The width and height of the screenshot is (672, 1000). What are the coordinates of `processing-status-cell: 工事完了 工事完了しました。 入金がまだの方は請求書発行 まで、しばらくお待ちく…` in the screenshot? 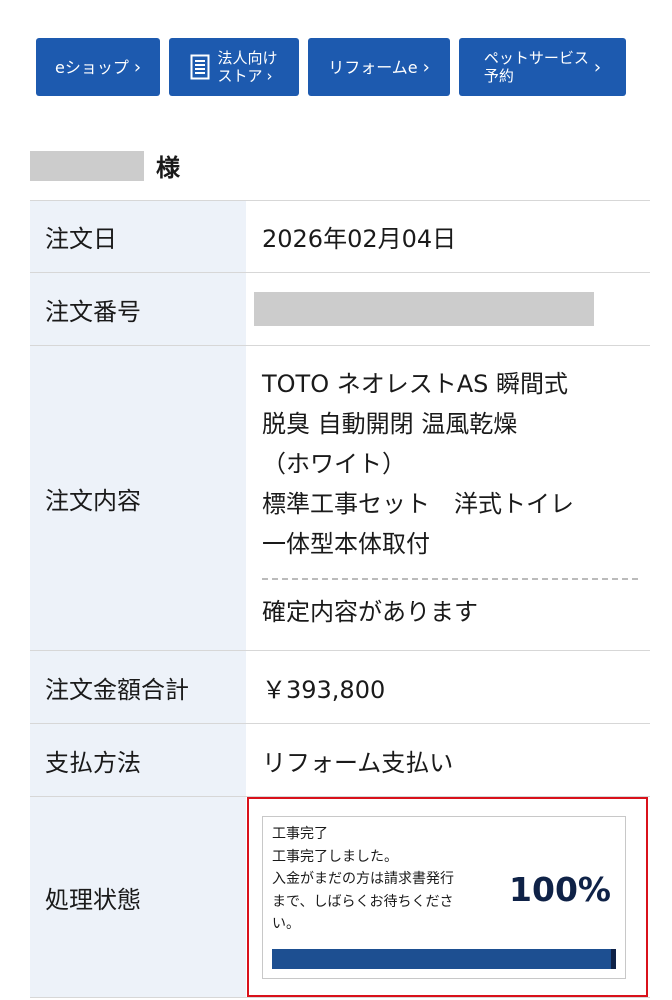 It's located at (448, 897).